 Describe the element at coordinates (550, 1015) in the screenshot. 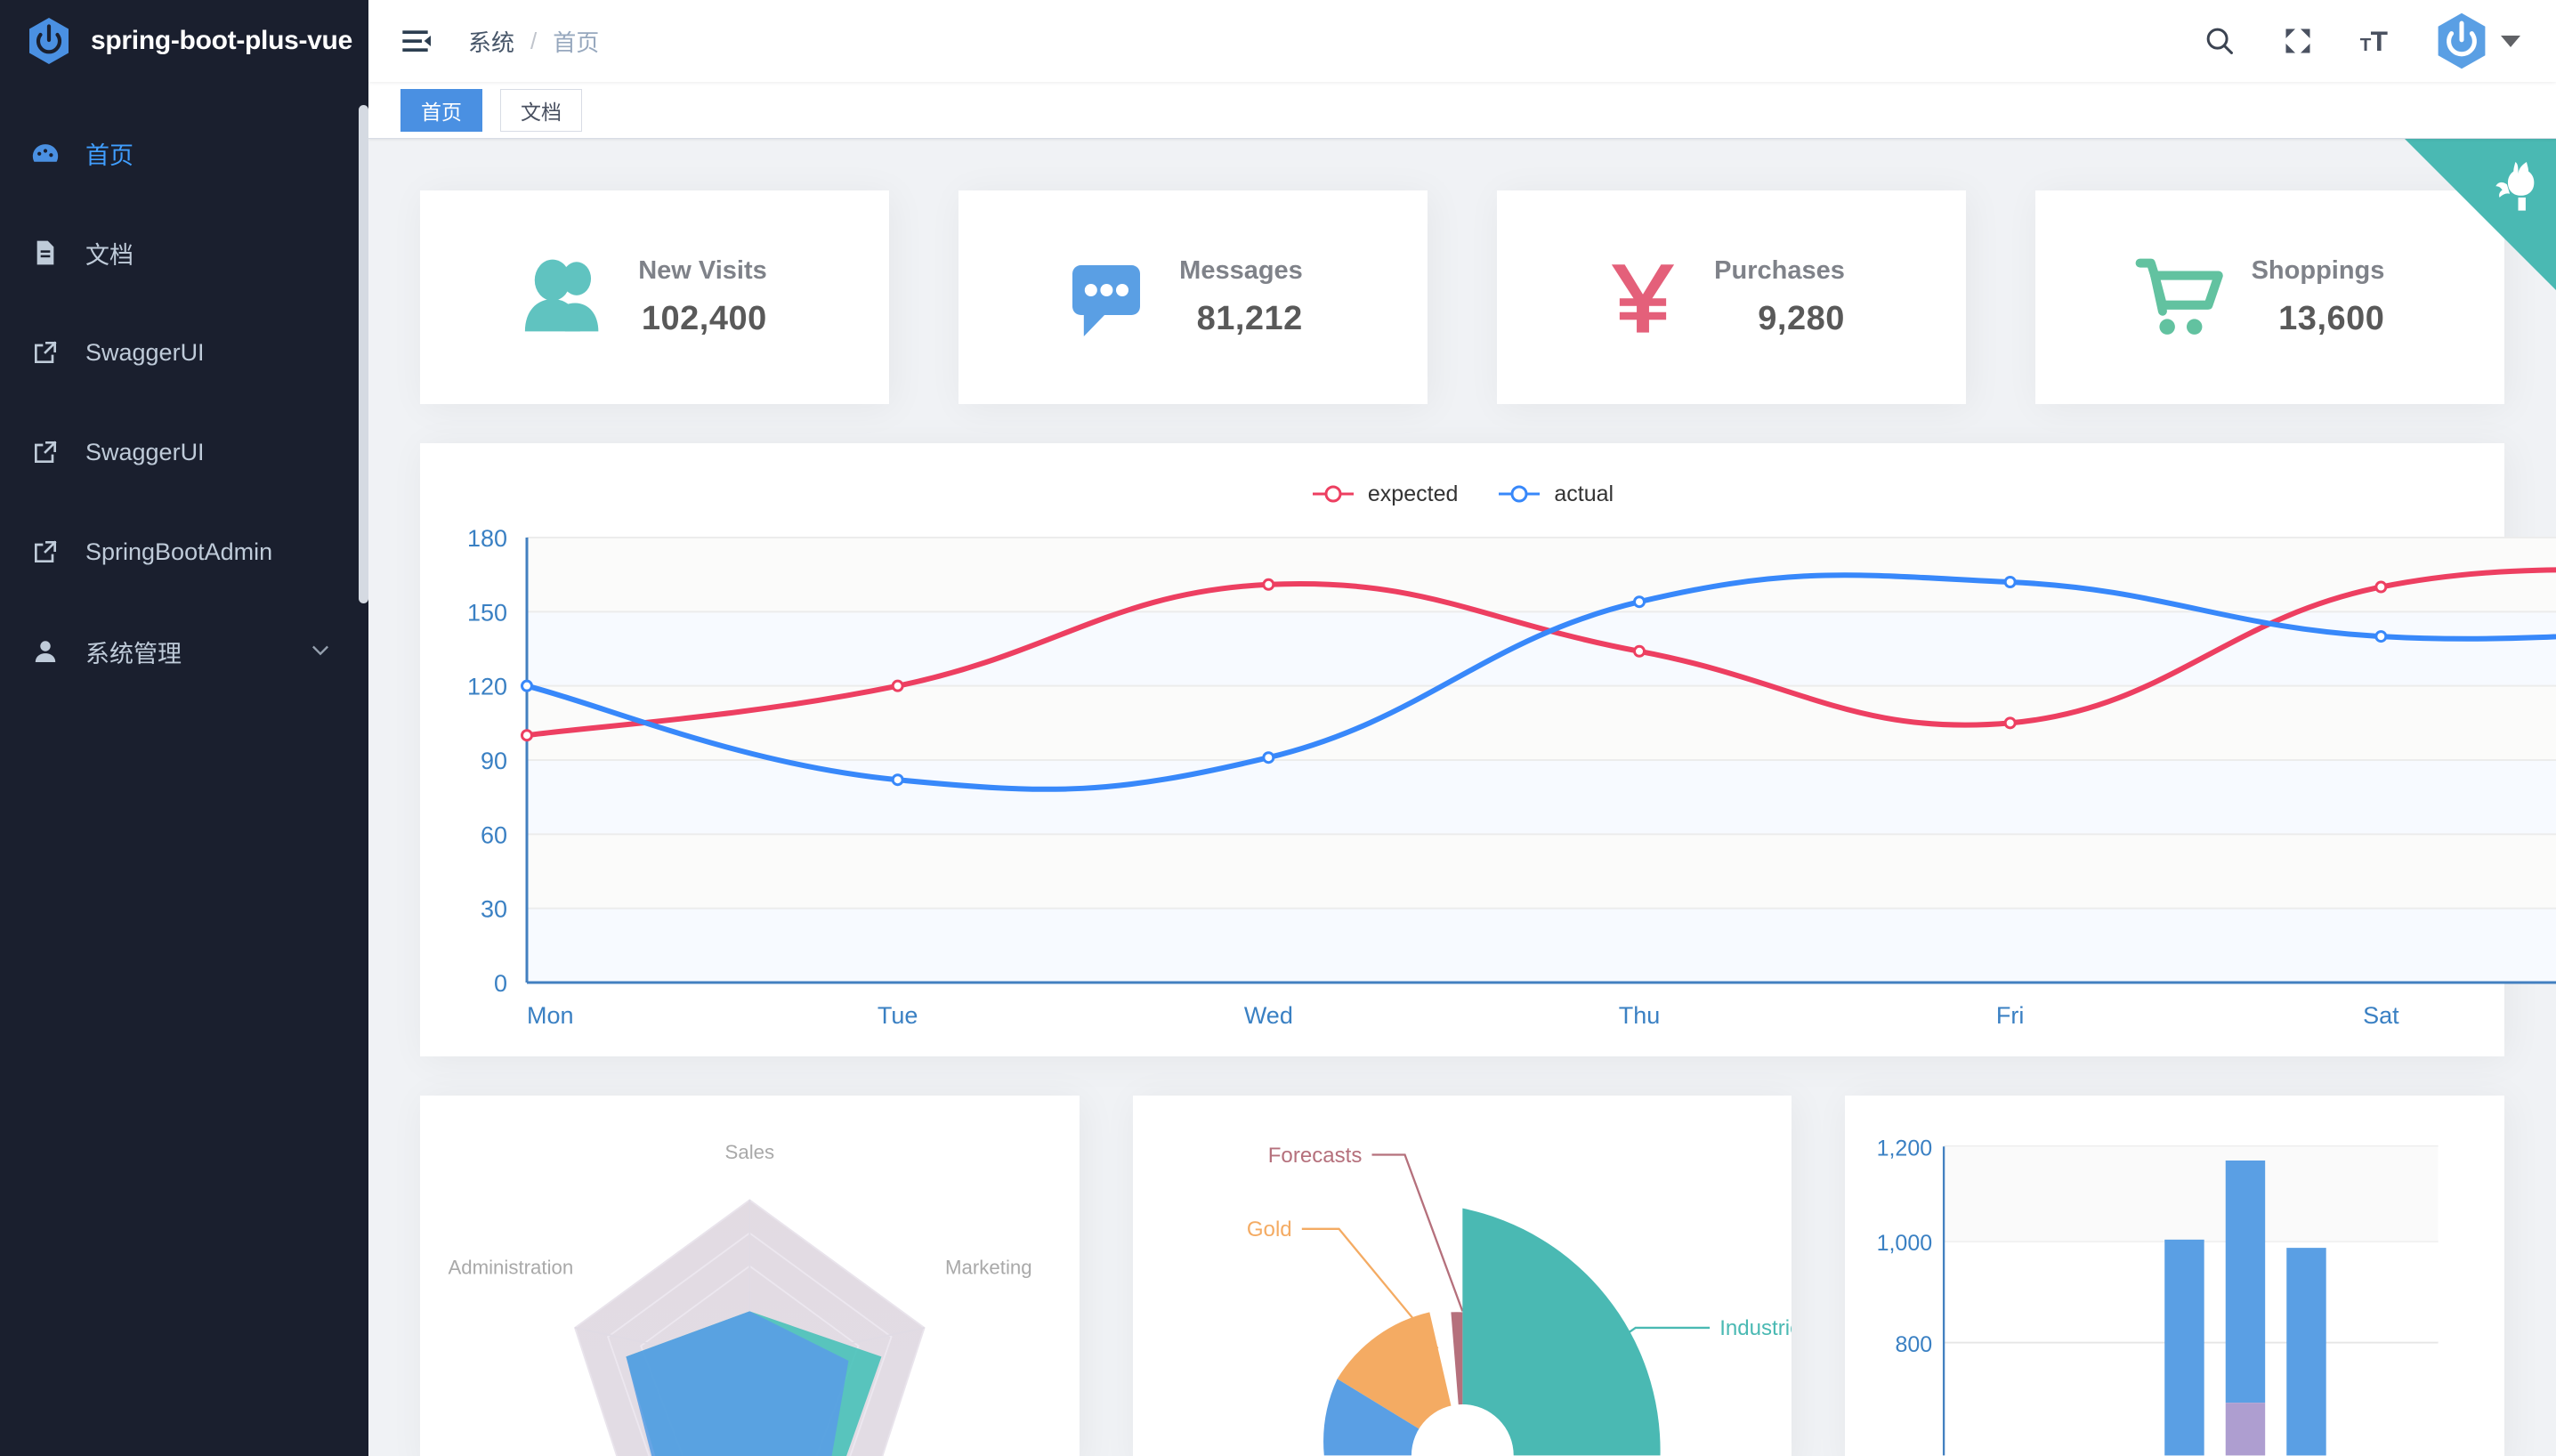

I see `x-tick-label: Mon` at that location.